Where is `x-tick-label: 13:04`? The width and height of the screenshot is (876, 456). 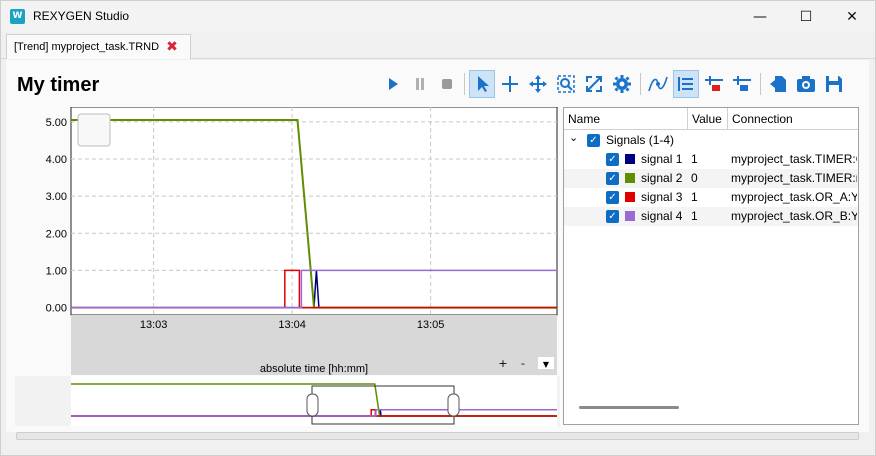 x-tick-label: 13:04 is located at coordinates (292, 325).